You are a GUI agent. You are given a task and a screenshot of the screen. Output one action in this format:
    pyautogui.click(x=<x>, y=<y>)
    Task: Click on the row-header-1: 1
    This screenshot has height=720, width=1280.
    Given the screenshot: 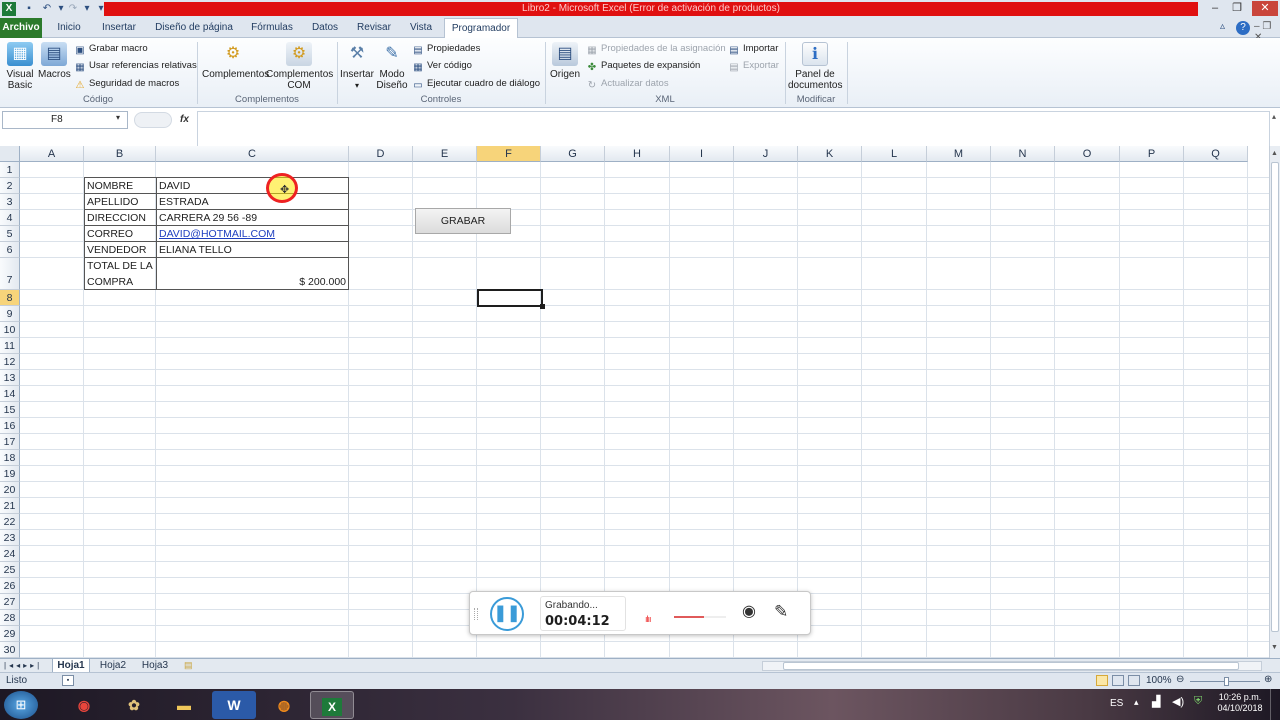 What is the action you would take?
    pyautogui.click(x=10, y=170)
    